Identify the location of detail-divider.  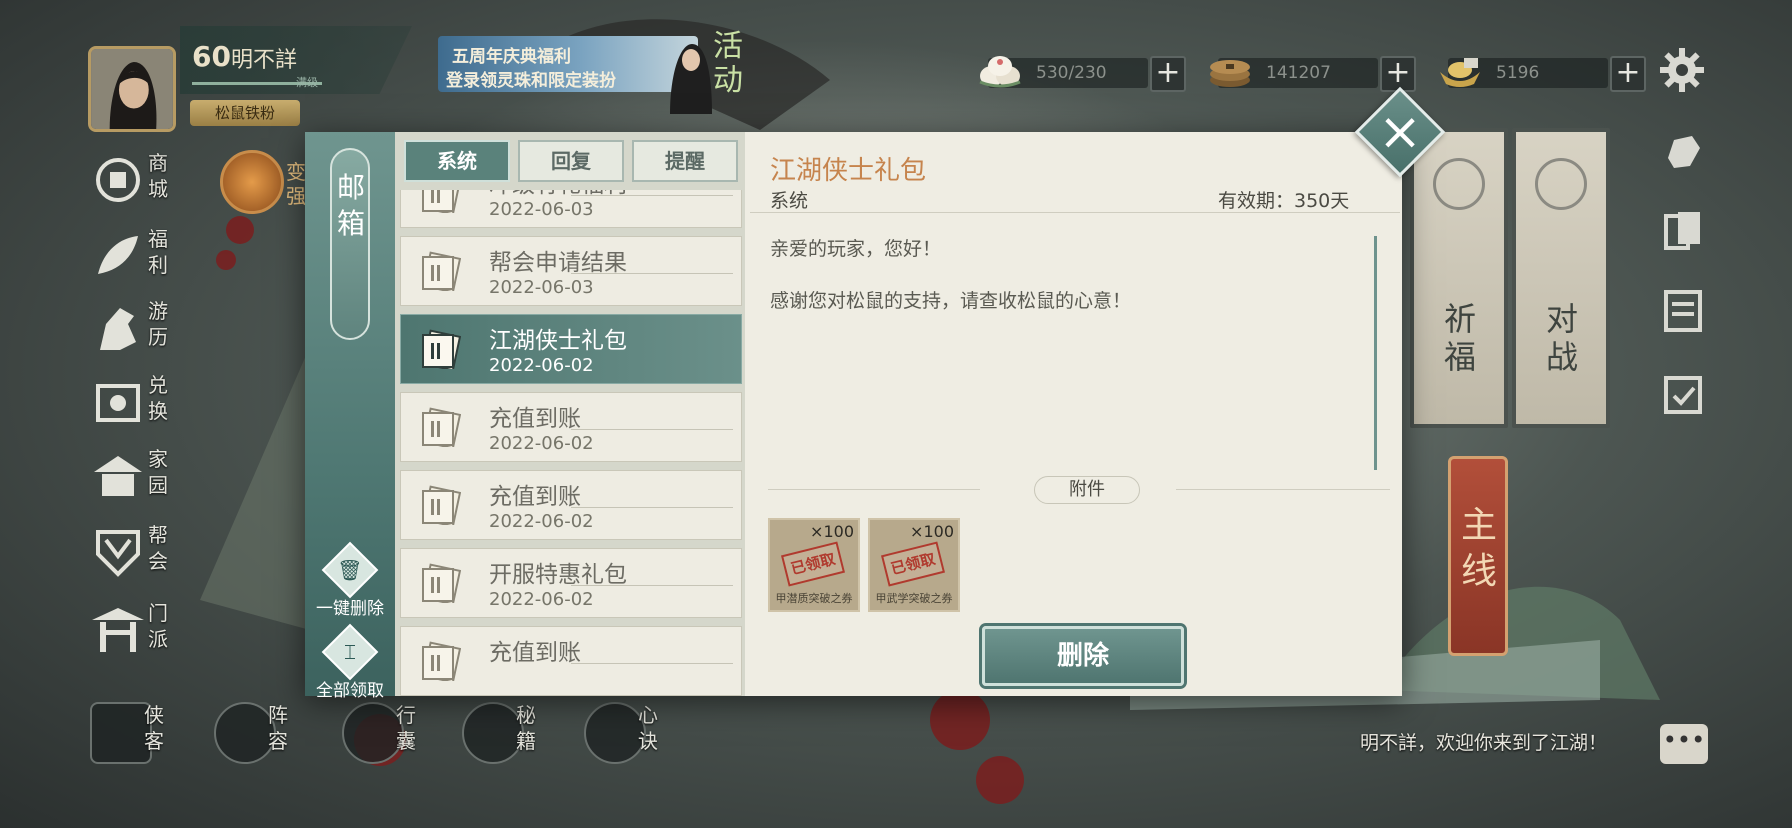
(1075, 212).